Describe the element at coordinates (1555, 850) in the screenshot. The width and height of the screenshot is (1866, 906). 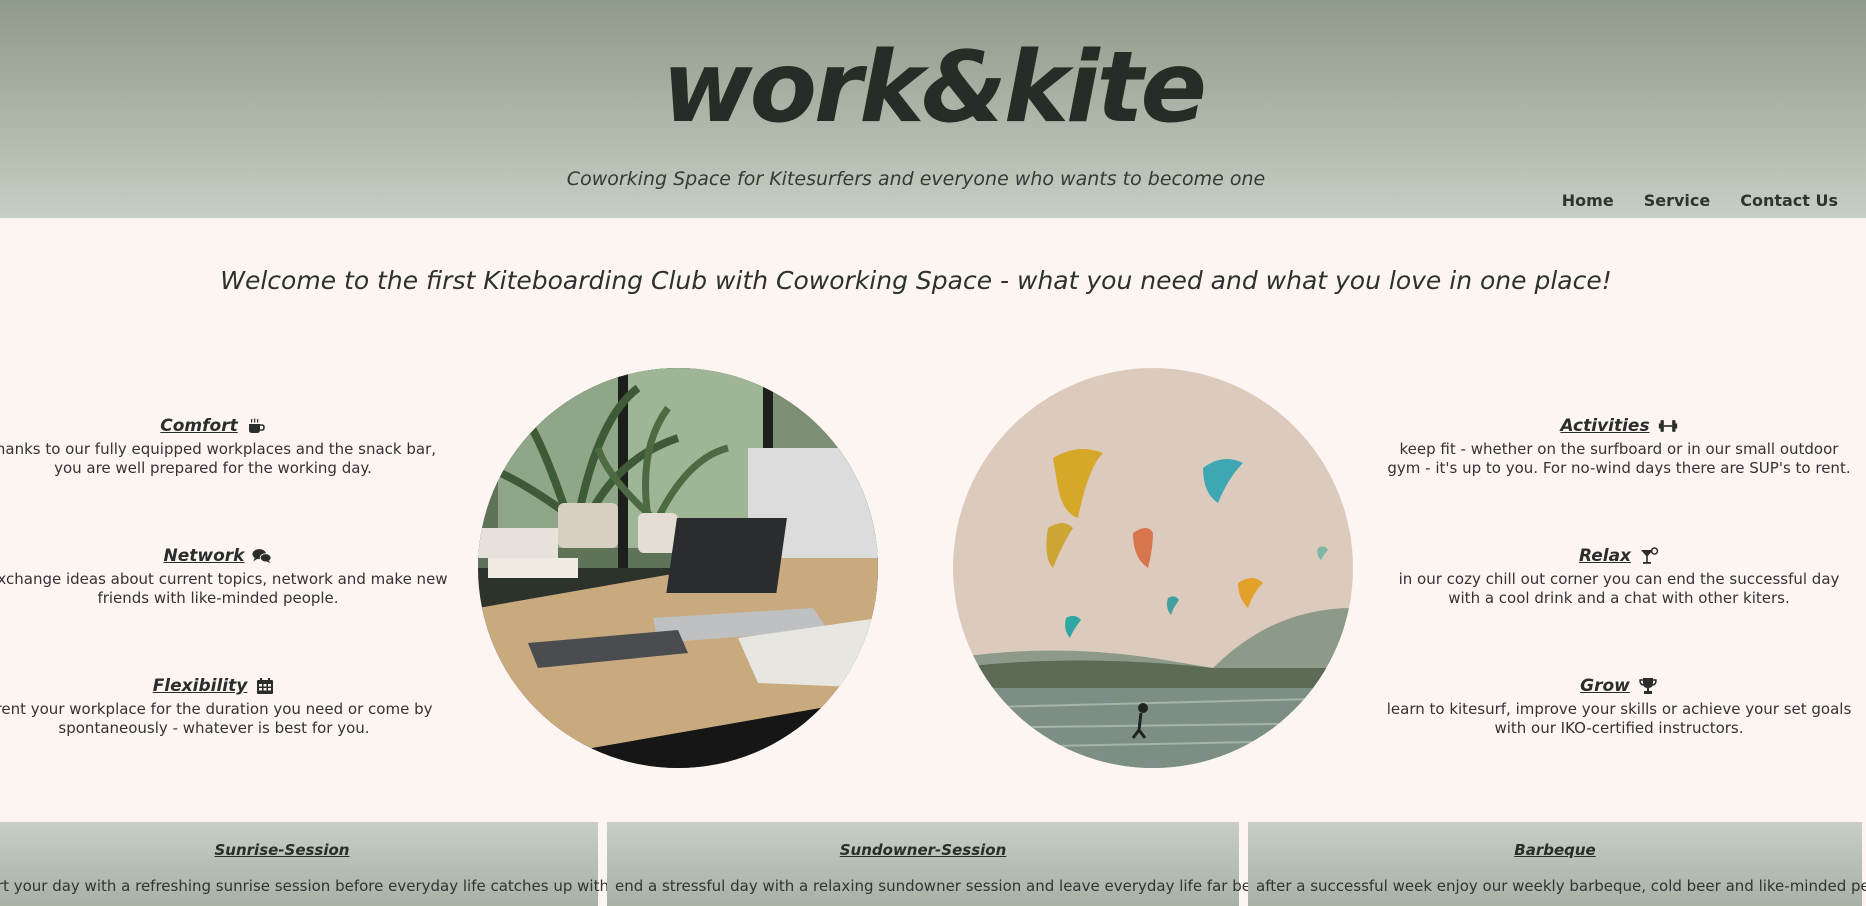
I see `session-title: Barbeque` at that location.